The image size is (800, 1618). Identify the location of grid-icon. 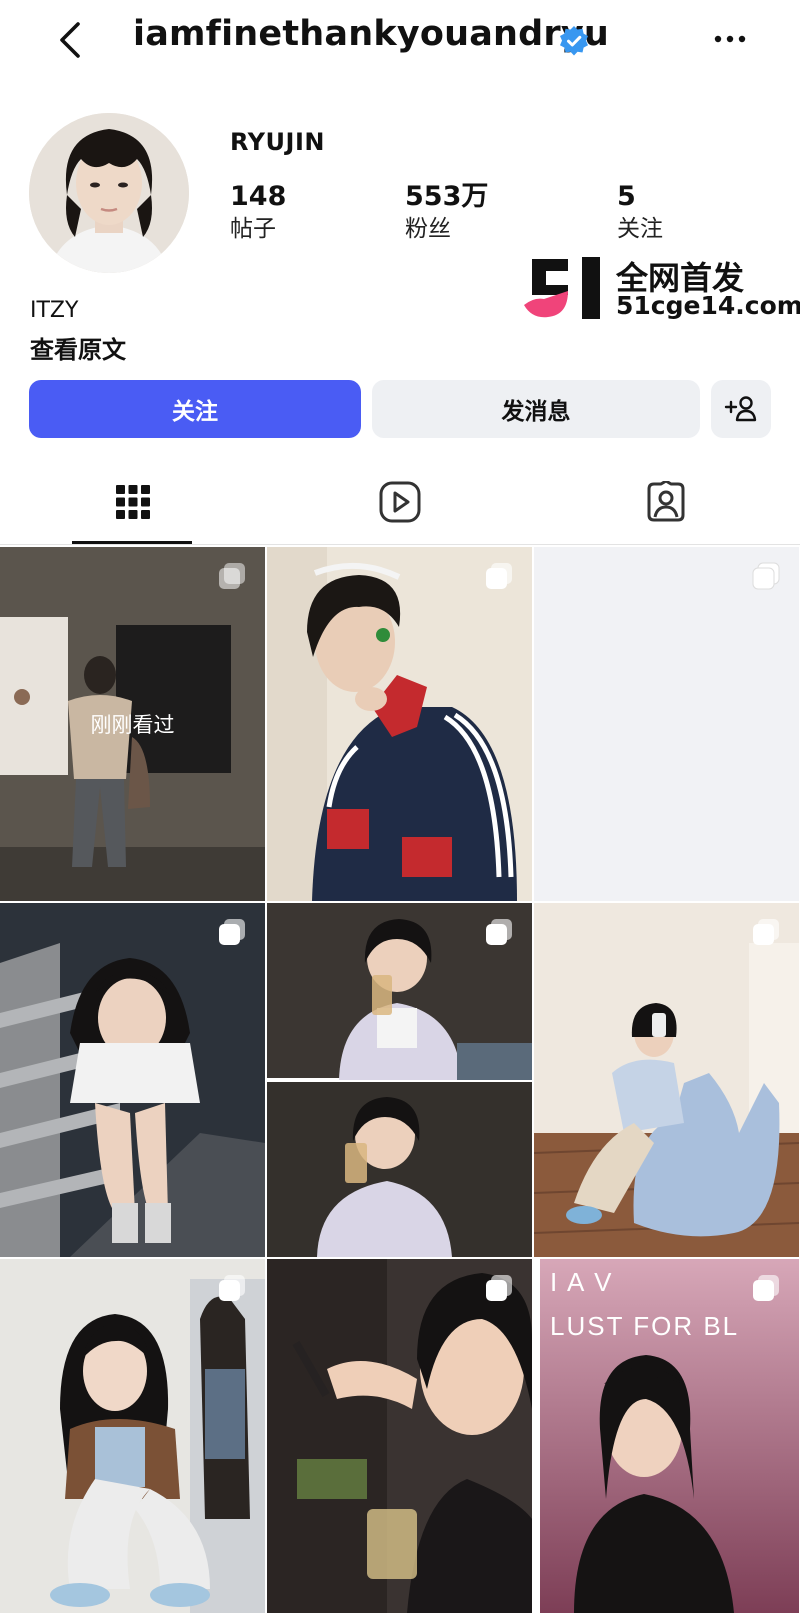
(133, 502).